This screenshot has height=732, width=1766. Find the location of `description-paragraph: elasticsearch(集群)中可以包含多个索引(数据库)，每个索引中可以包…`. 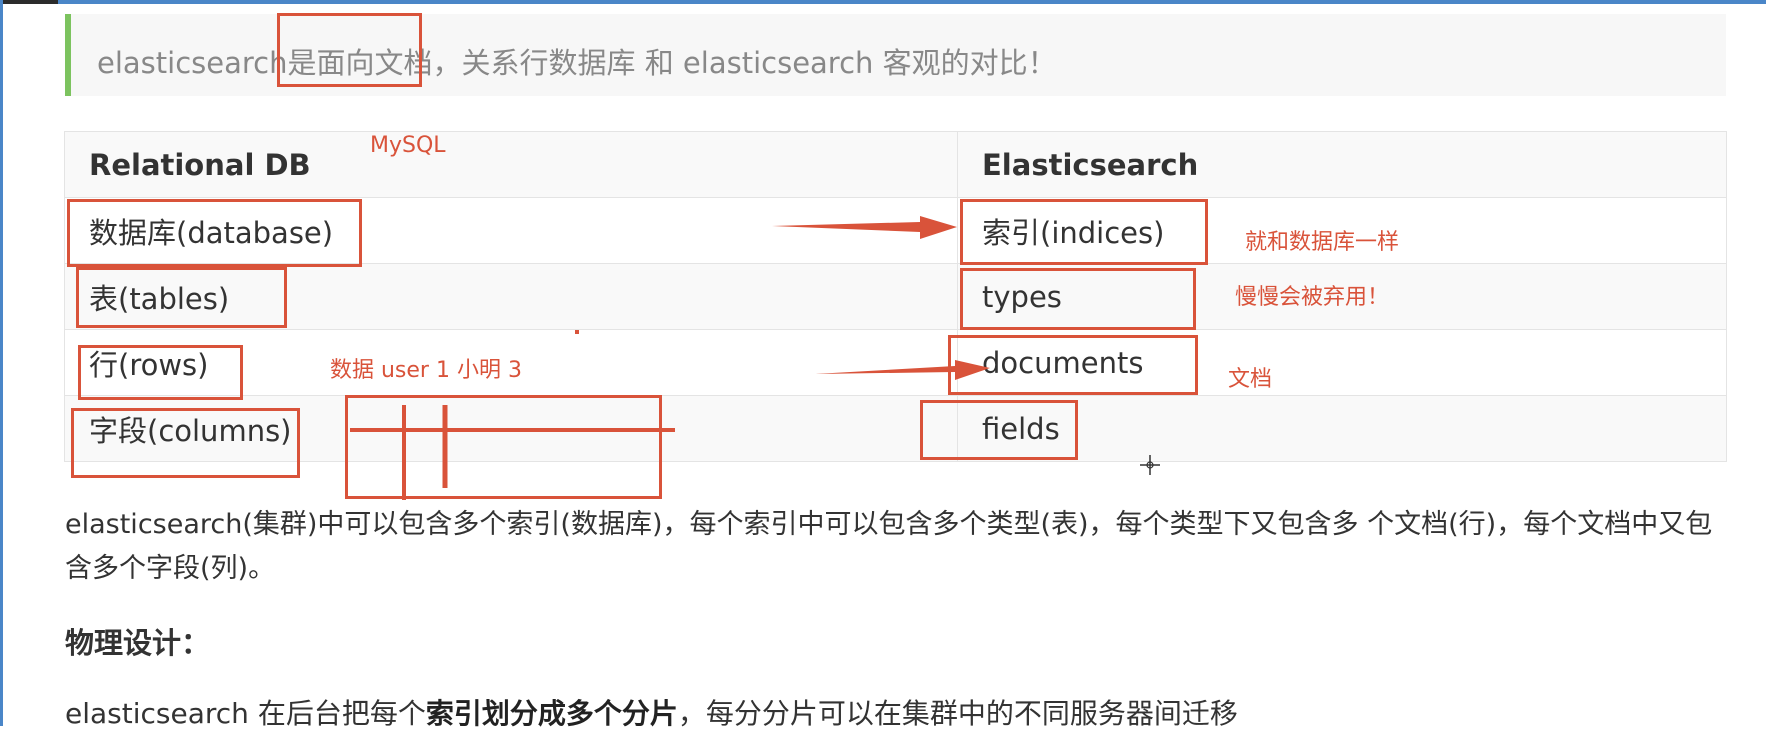

description-paragraph: elasticsearch(集群)中可以包含多个索引(数据库)，每个索引中可以包… is located at coordinates (889, 546).